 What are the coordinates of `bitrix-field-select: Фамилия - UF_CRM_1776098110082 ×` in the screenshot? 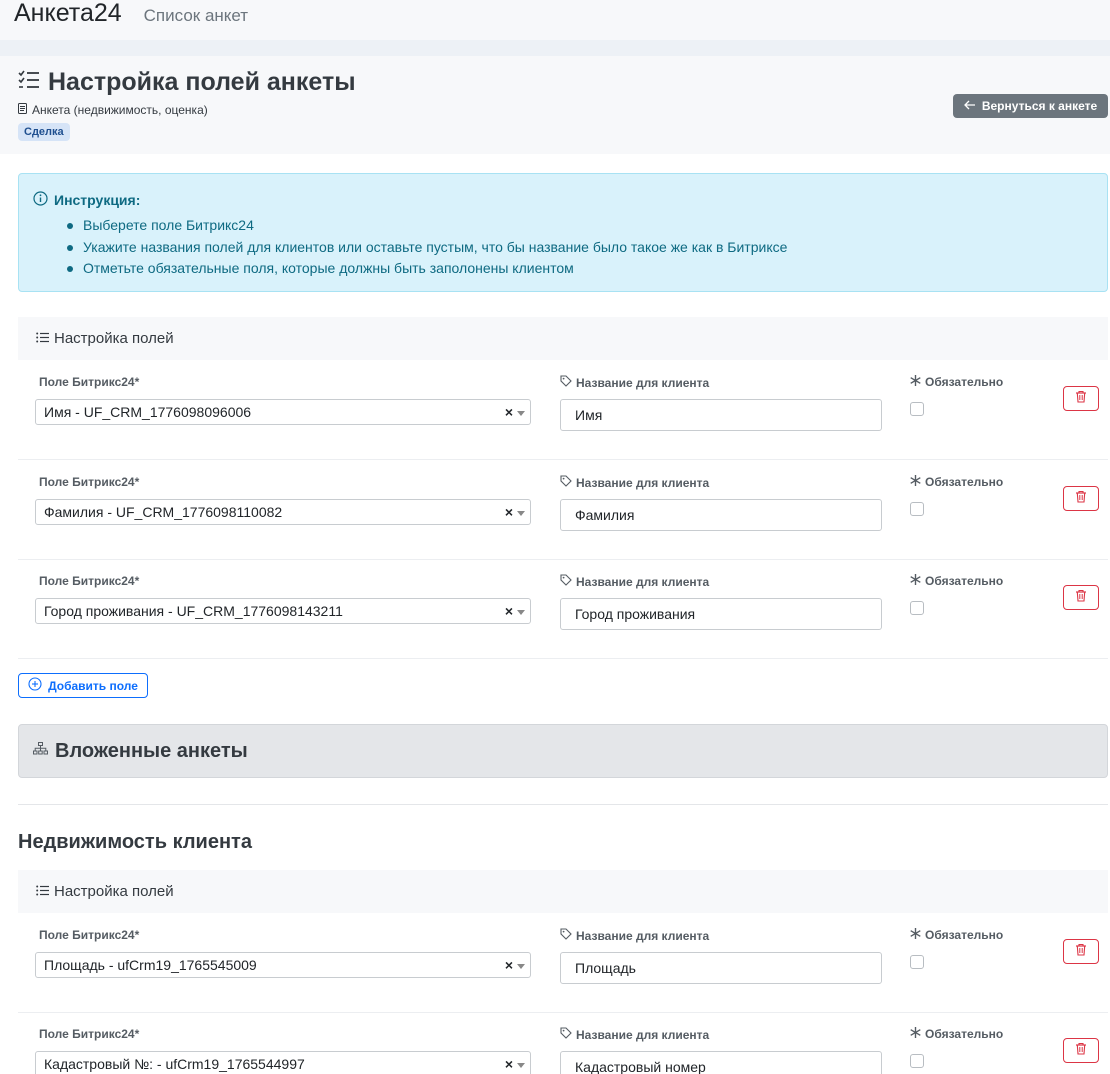 It's located at (283, 512).